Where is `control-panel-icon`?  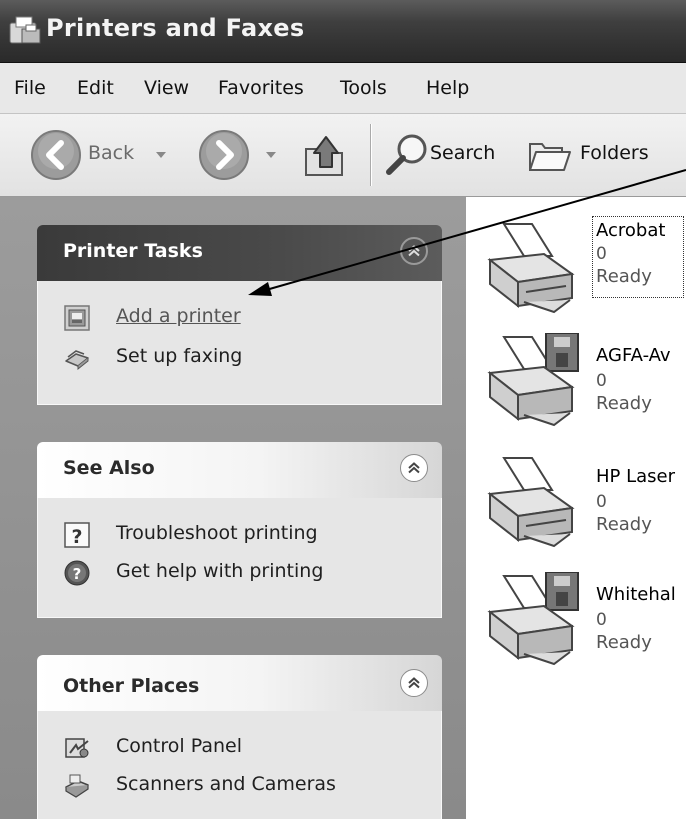
control-panel-icon is located at coordinates (77, 748).